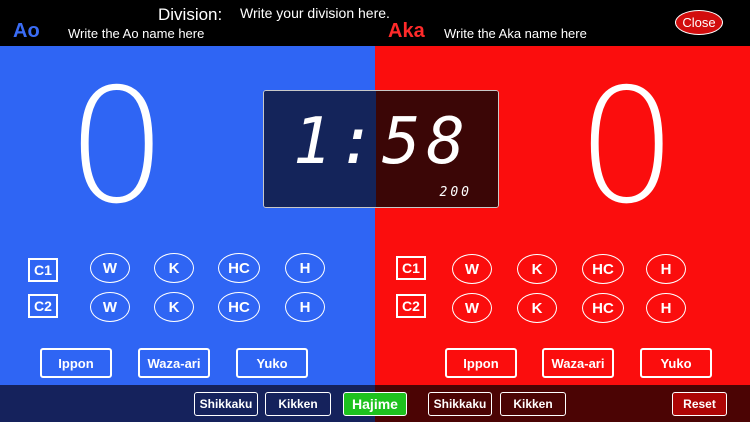 The height and width of the screenshot is (422, 750). I want to click on ao-name-input: Write the Ao name here, so click(136, 33).